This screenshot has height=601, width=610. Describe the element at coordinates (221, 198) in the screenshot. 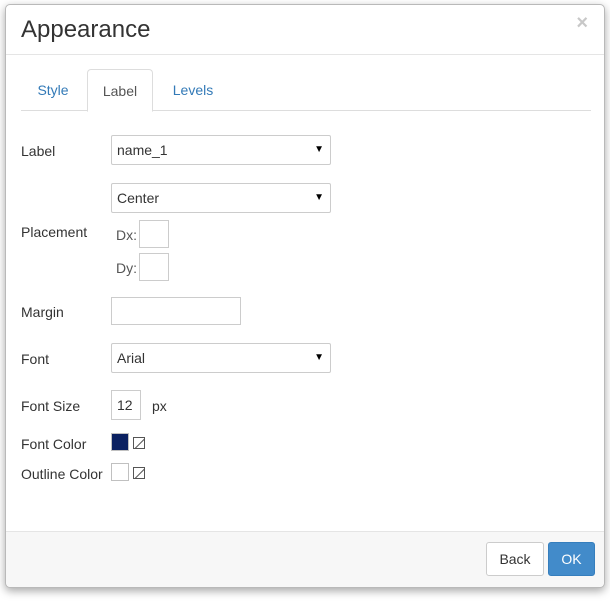

I see `placement-select: Center ▼` at that location.